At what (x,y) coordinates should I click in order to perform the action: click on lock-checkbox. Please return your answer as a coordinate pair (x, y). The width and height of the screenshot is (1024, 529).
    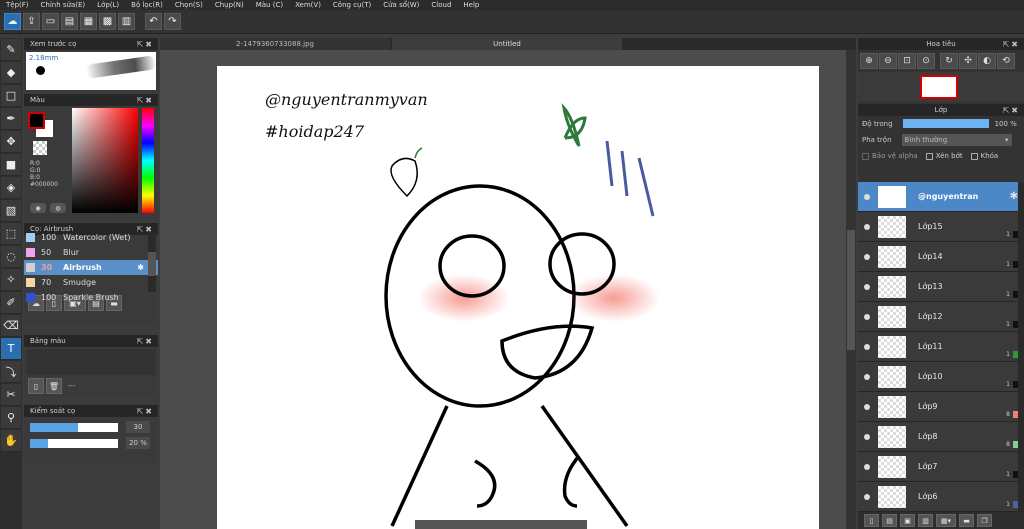
    Looking at the image, I should click on (974, 156).